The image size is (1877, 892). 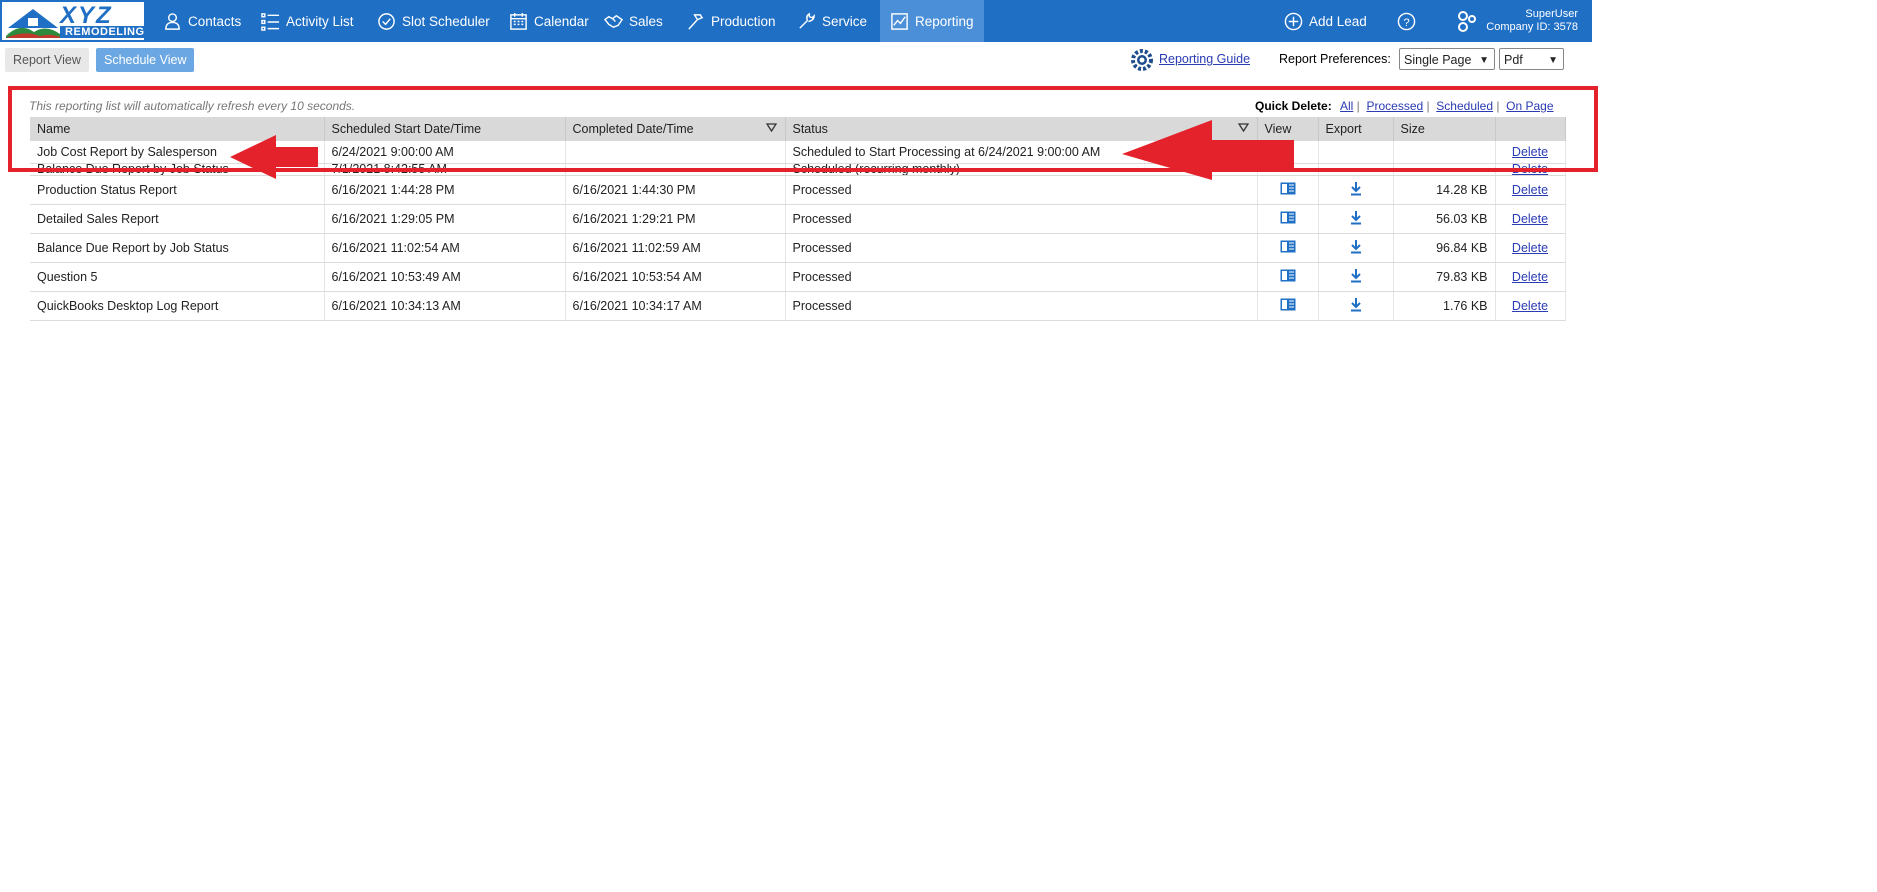 I want to click on row-name: QuickBooks Desktop Log Report, so click(x=177, y=306).